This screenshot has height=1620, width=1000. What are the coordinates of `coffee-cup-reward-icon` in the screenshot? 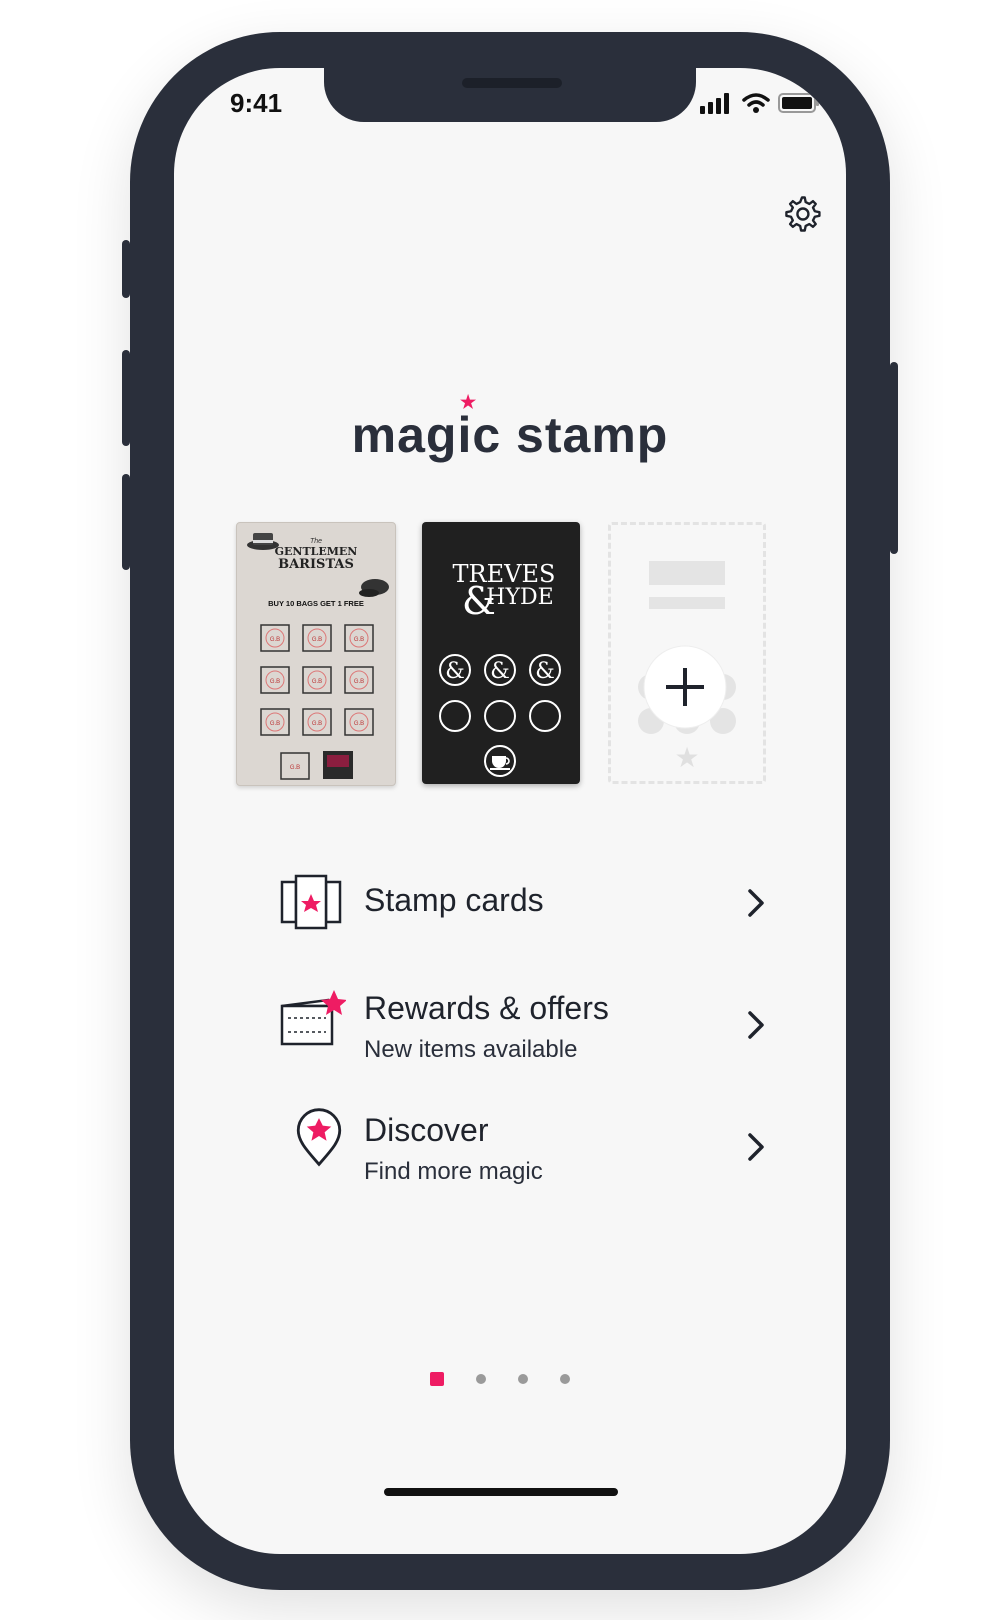 It's located at (500, 761).